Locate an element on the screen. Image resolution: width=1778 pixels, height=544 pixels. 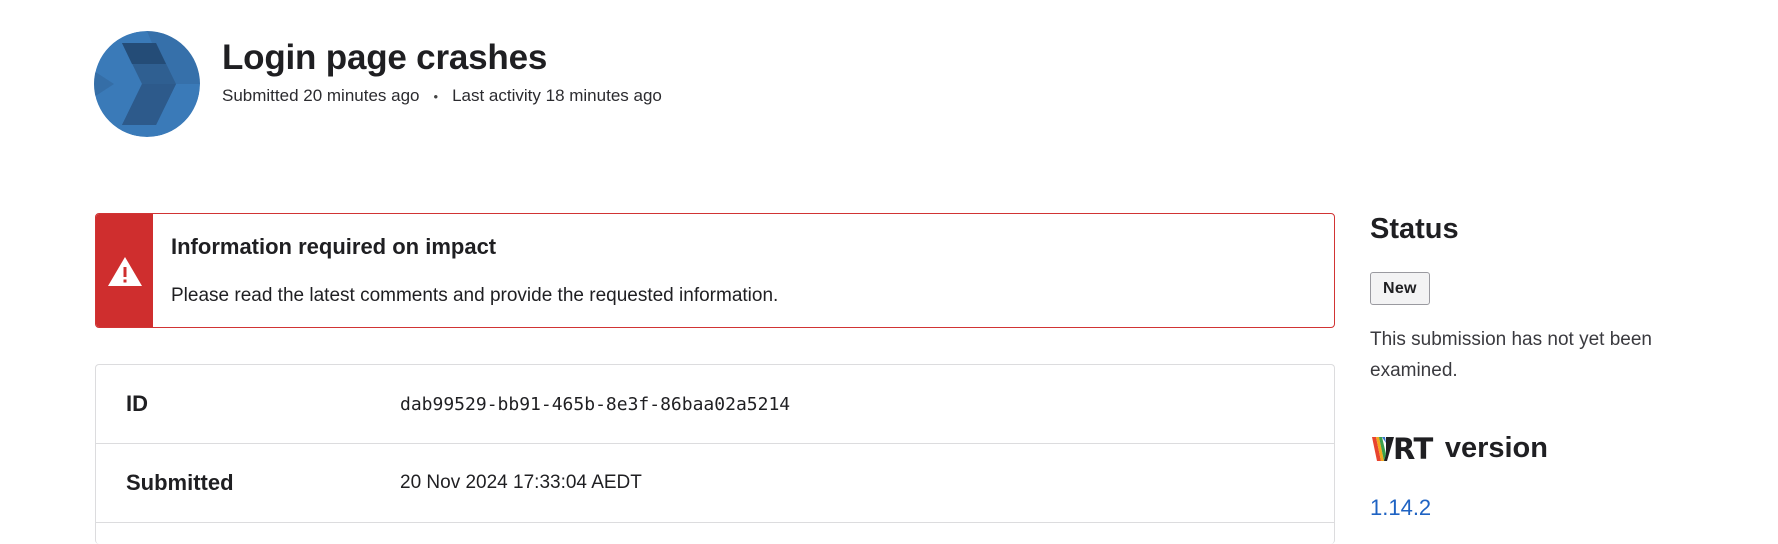
details-label: ID is located at coordinates (137, 403).